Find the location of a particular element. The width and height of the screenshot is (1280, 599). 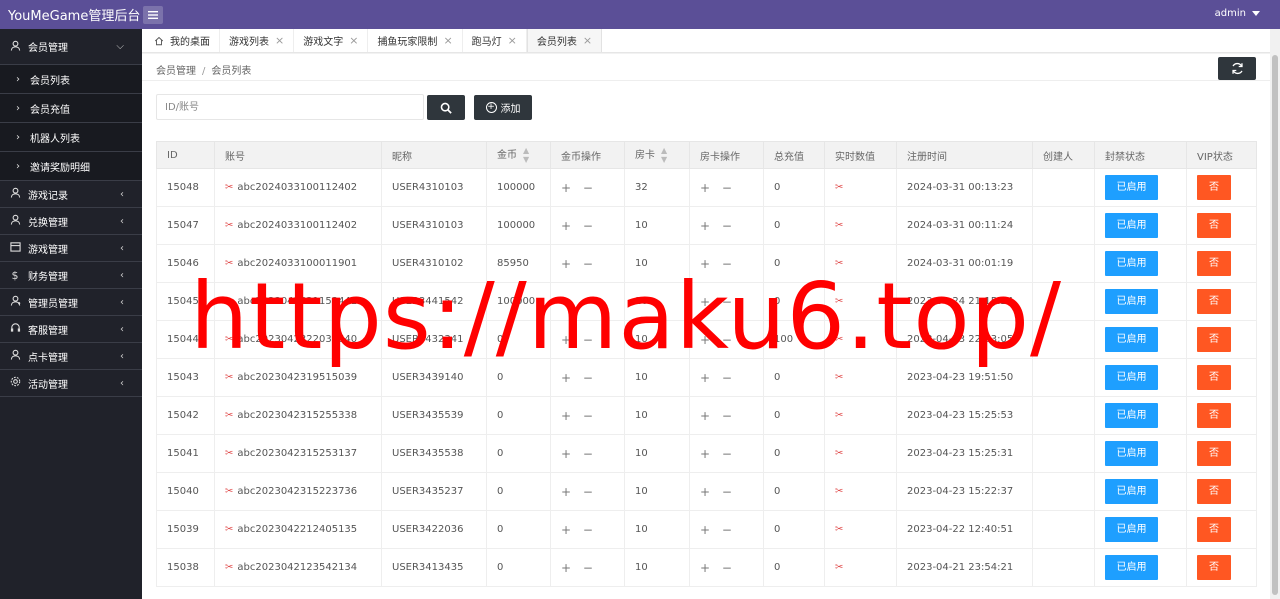

scrollbar is located at coordinates (1275, 314).